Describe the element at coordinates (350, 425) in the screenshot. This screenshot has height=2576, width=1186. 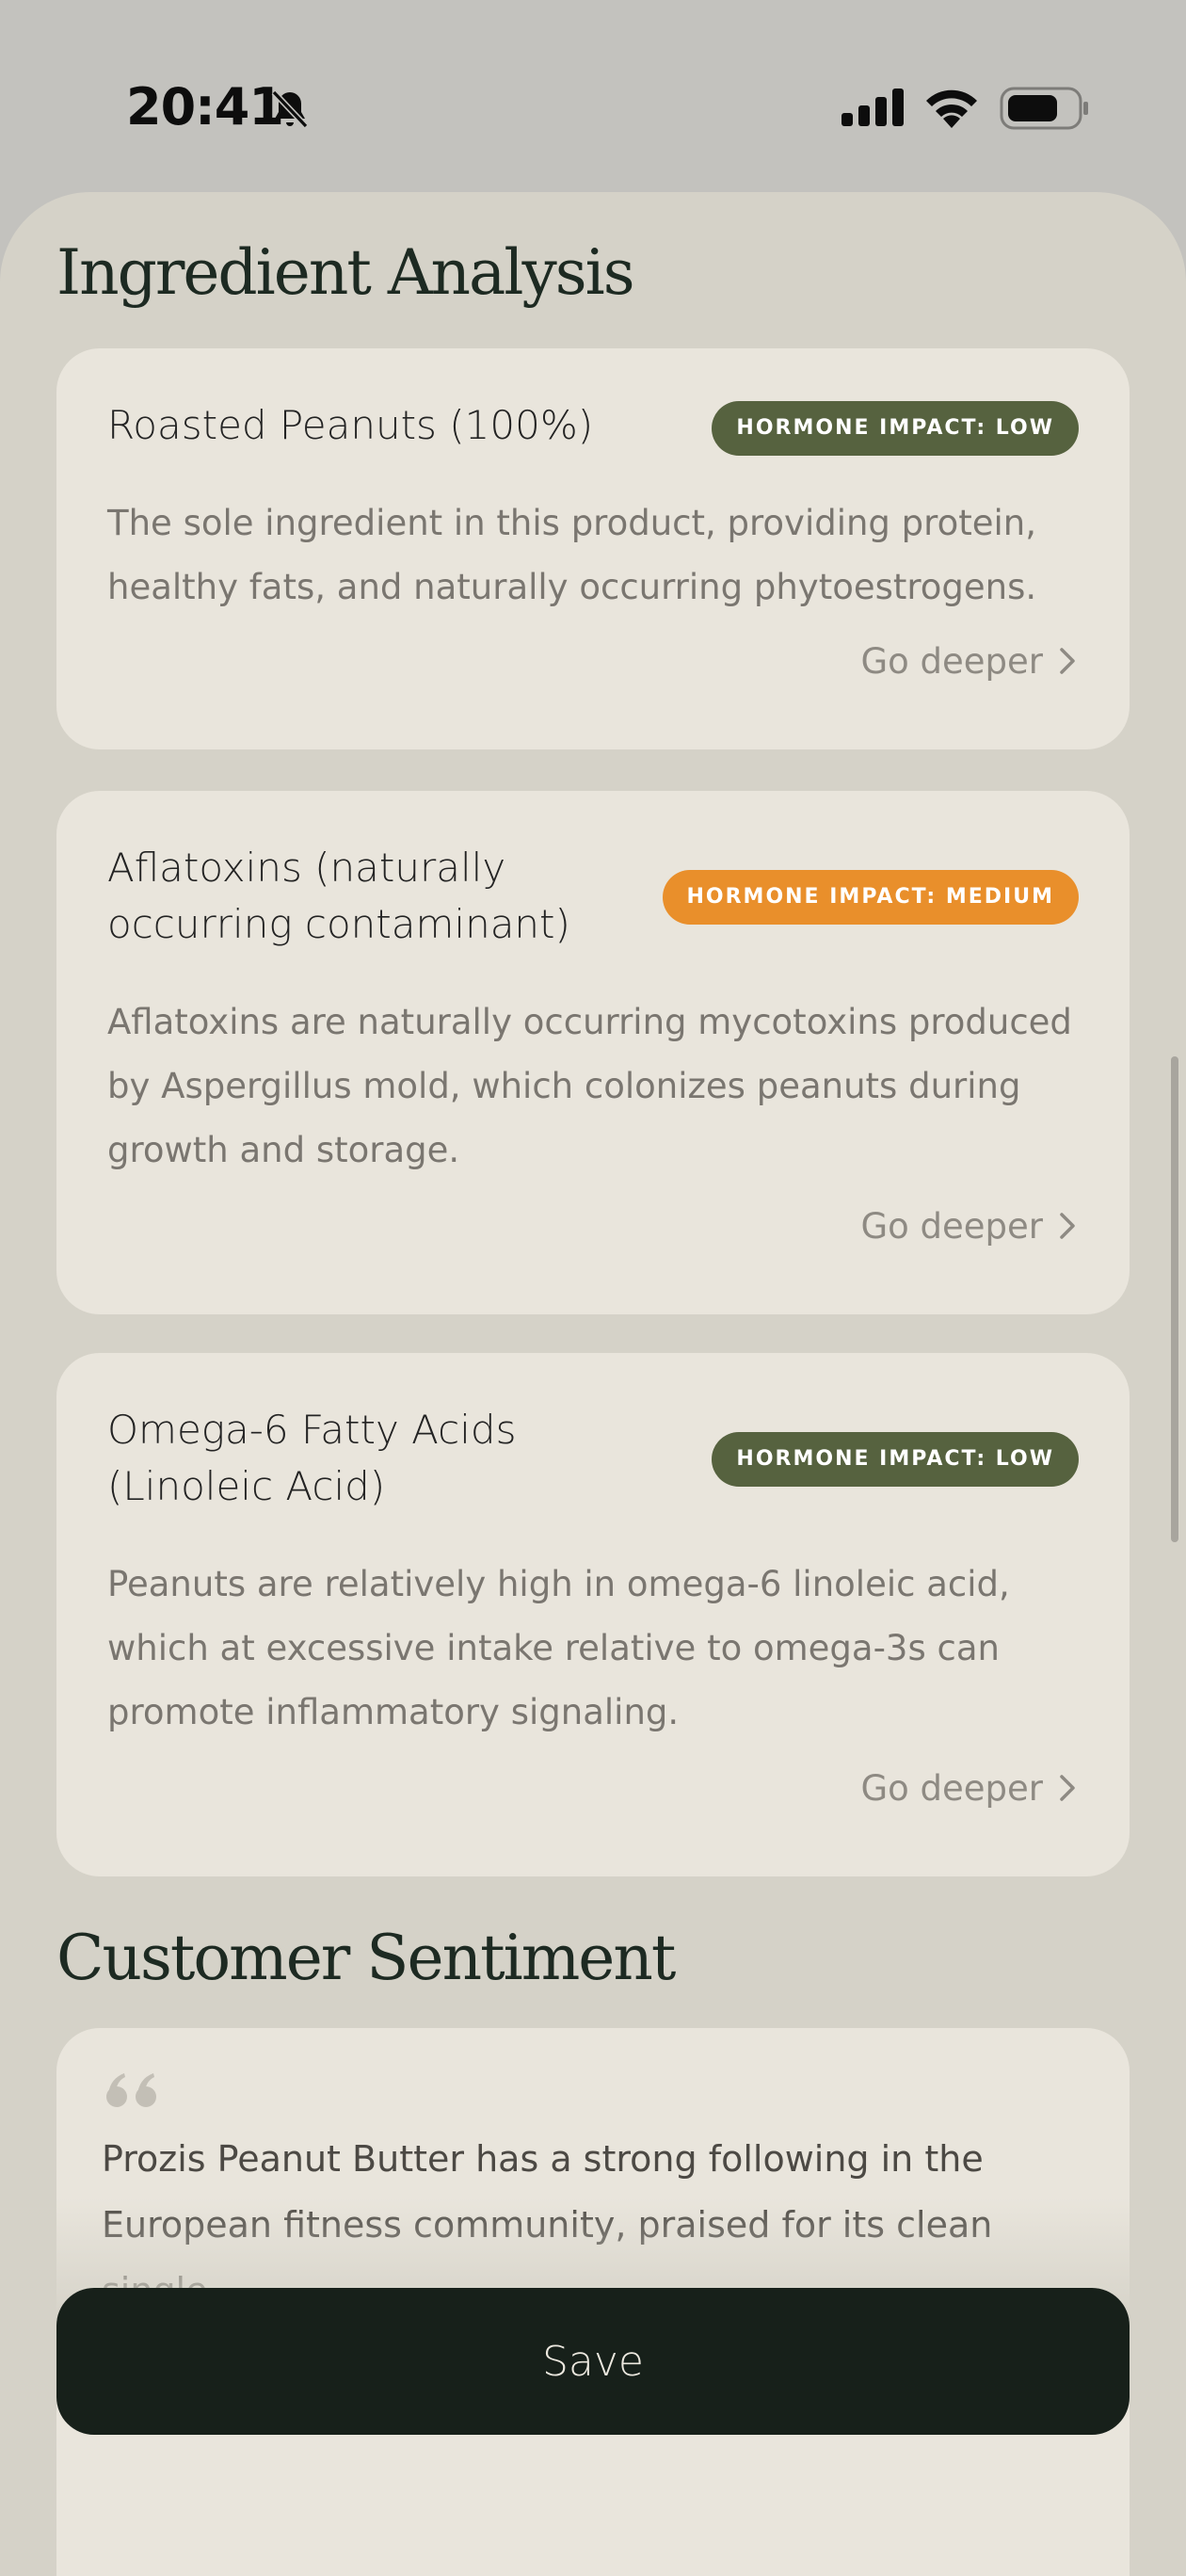
I see `ingredient-name: Roasted Peanuts (100%)` at that location.